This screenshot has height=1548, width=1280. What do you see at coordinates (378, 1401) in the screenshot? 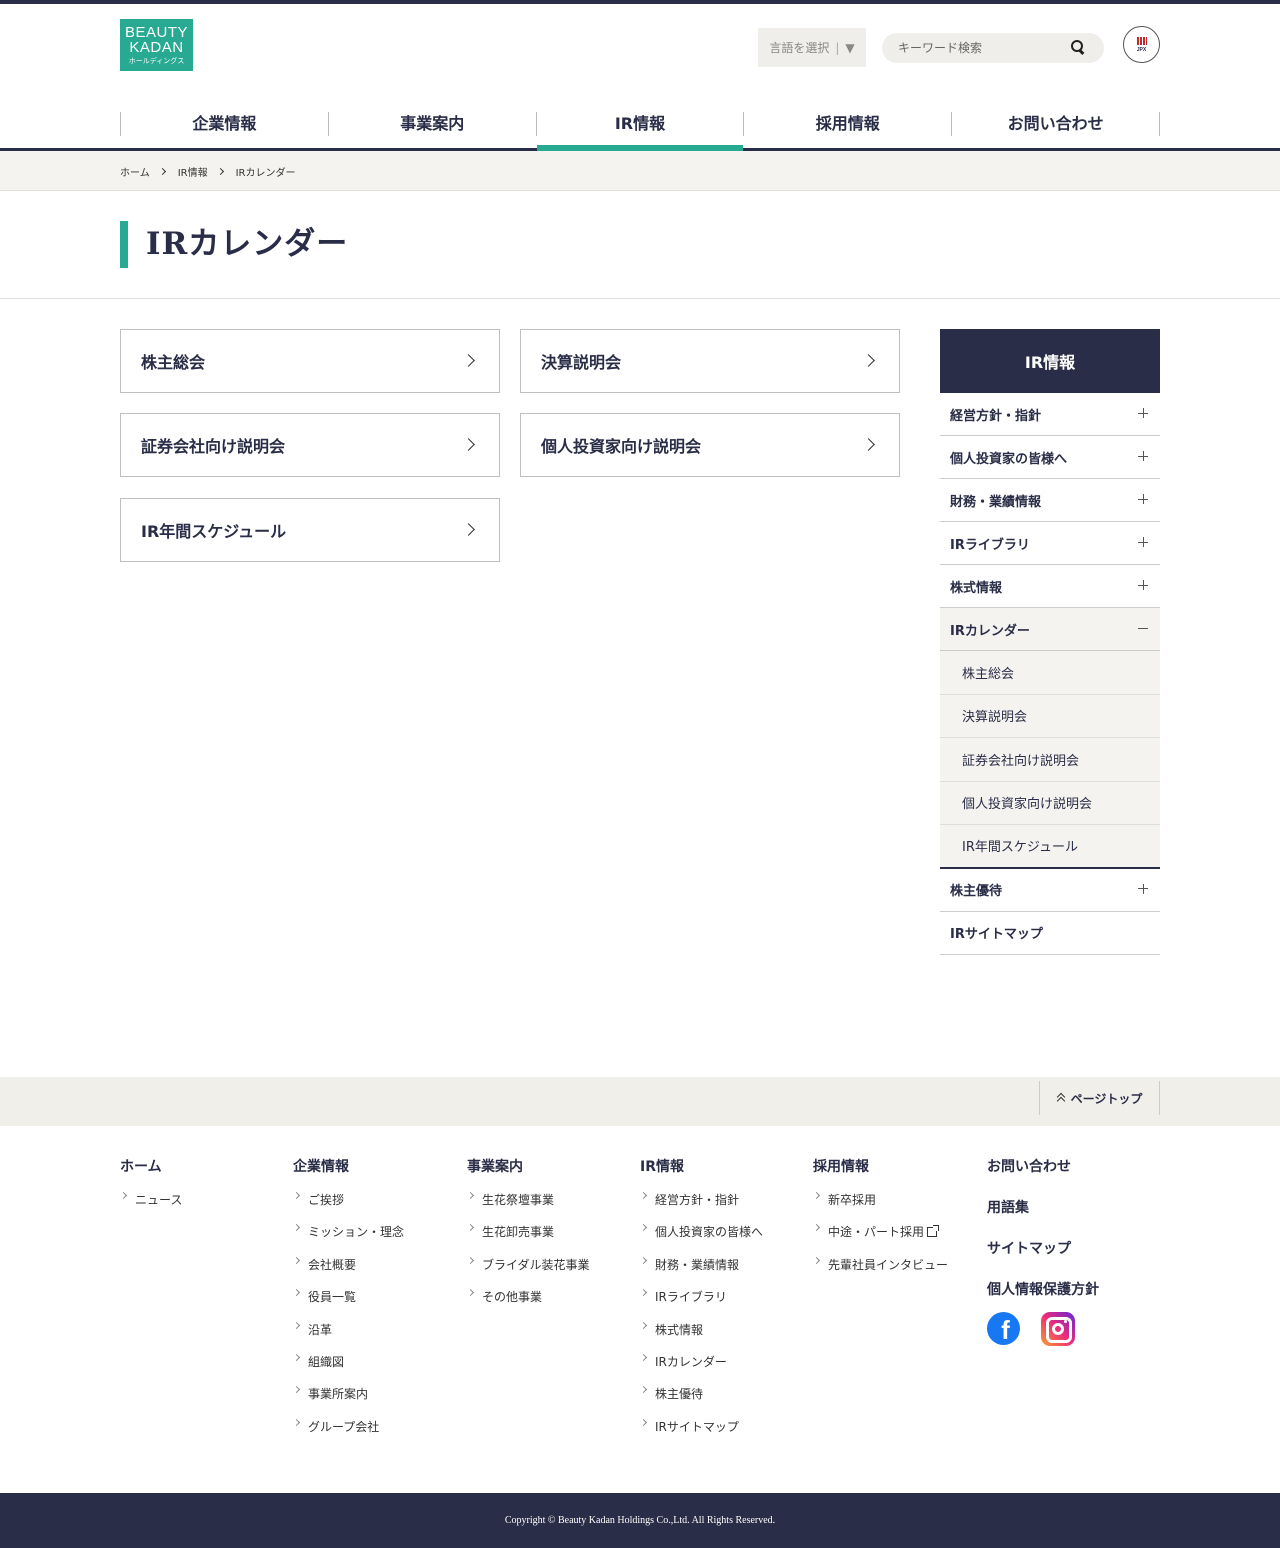
I see `footer-link: 事業所案内` at bounding box center [378, 1401].